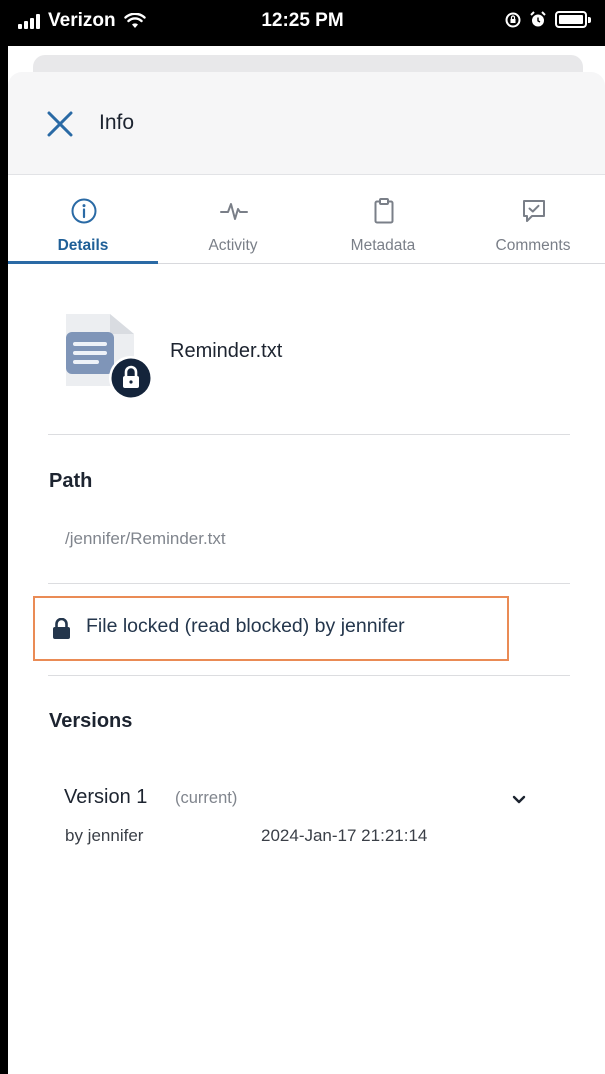  I want to click on activity-icon, so click(234, 211).